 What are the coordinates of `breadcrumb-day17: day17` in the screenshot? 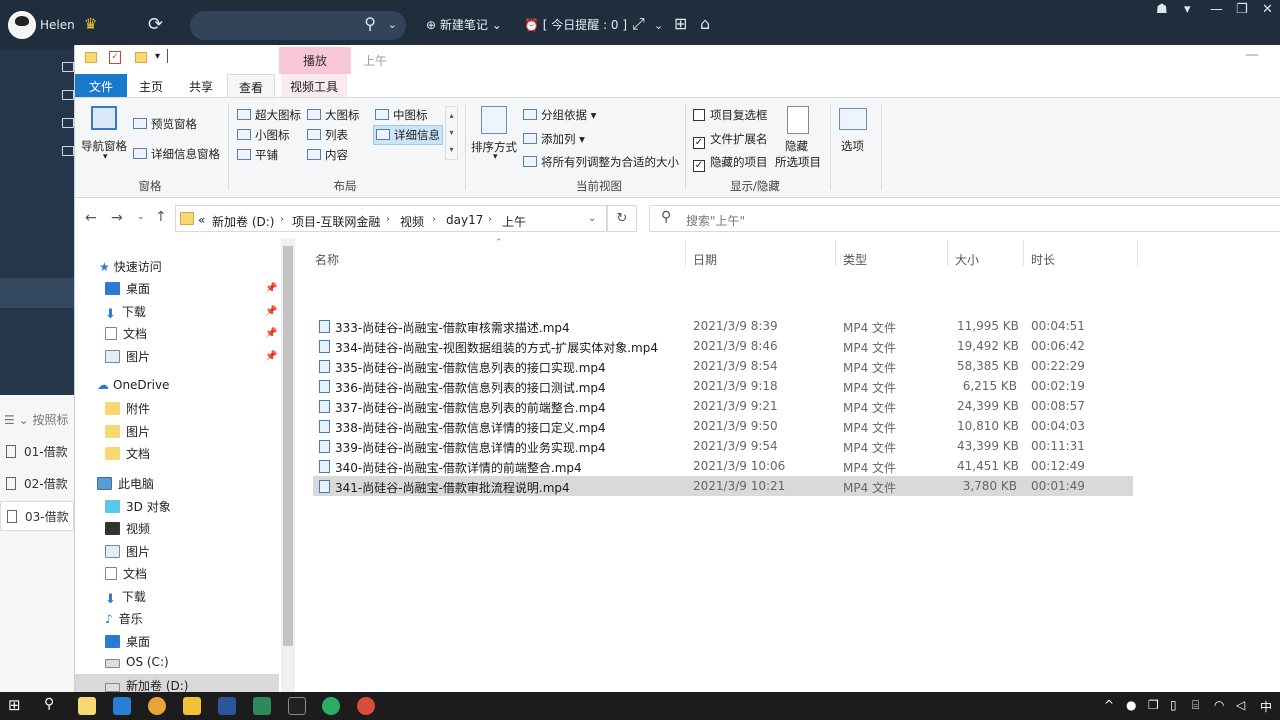 It's located at (464, 220).